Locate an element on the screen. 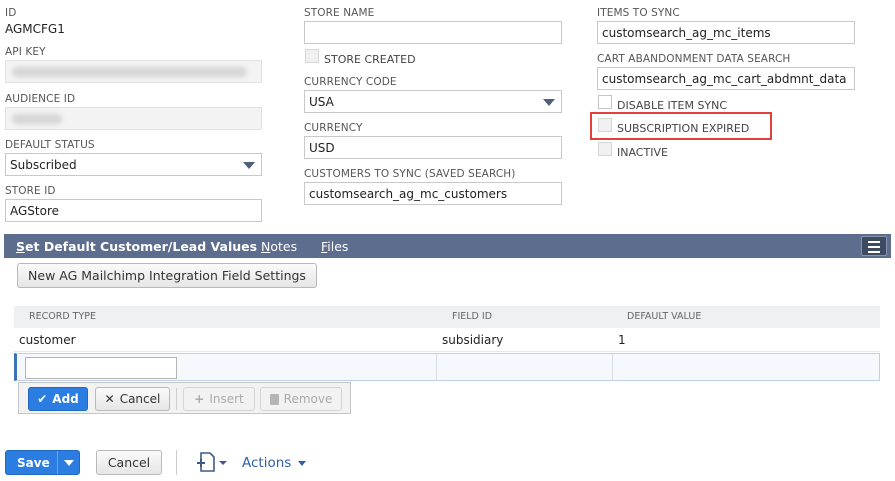  inactive-checkbox is located at coordinates (605, 149).